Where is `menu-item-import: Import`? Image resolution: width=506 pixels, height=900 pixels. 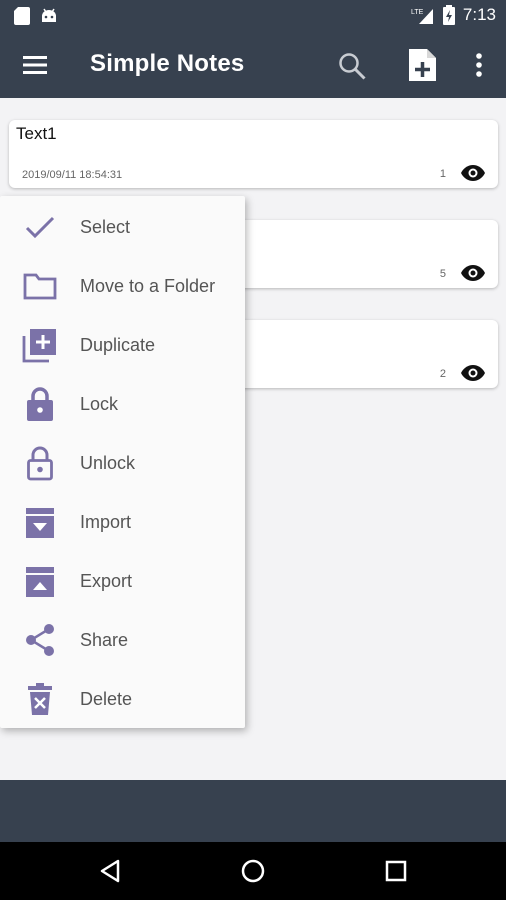
menu-item-import: Import is located at coordinates (122, 521).